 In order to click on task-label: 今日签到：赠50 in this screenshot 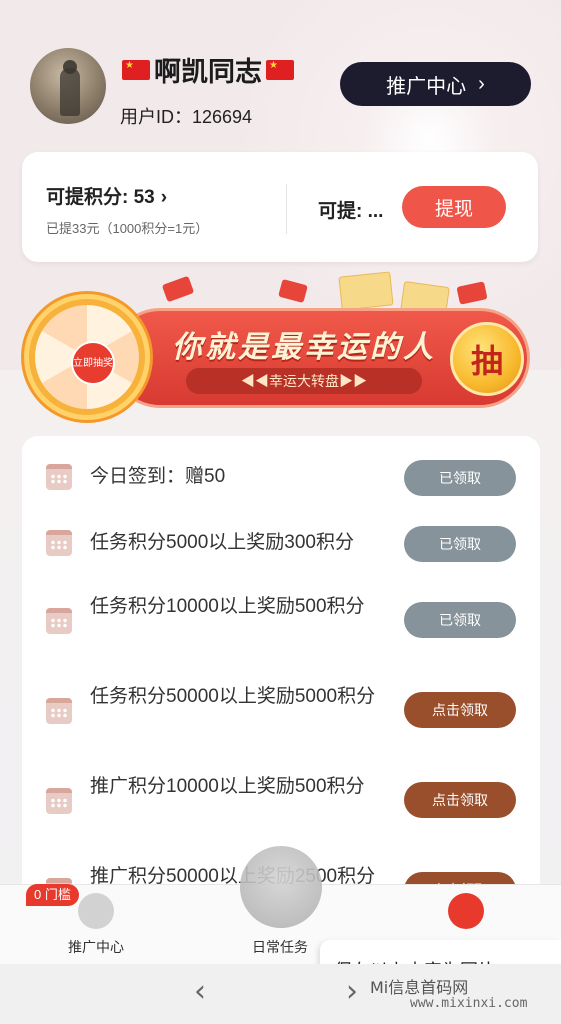, I will do `click(158, 476)`.